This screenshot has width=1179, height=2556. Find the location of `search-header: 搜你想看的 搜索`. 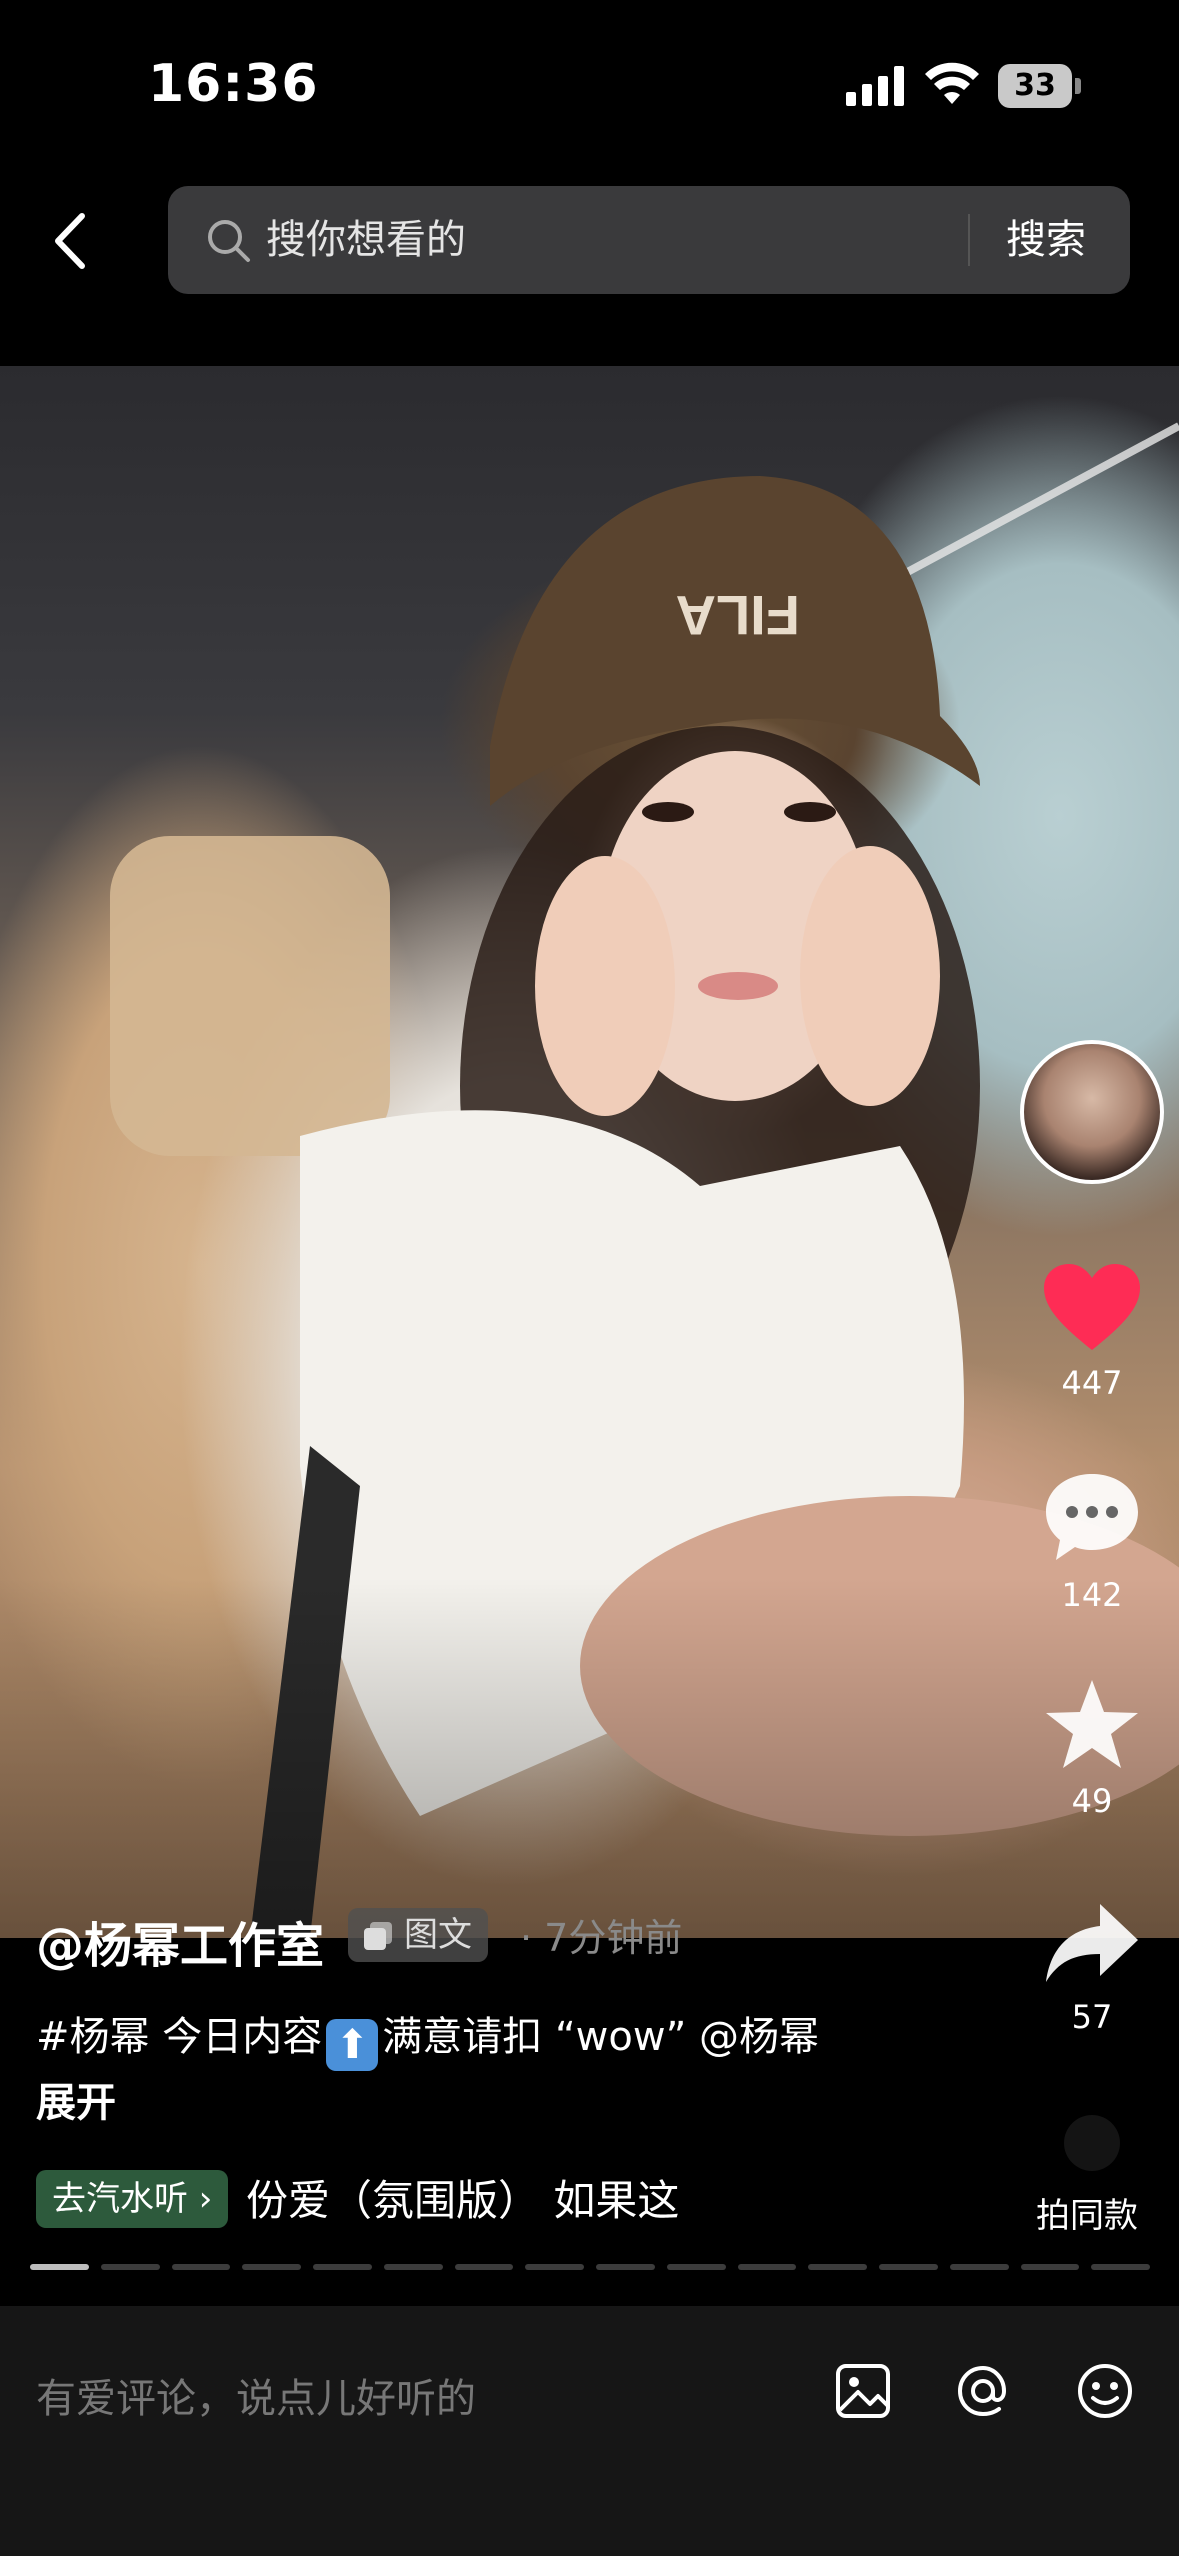

search-header: 搜你想看的 搜索 is located at coordinates (589, 268).